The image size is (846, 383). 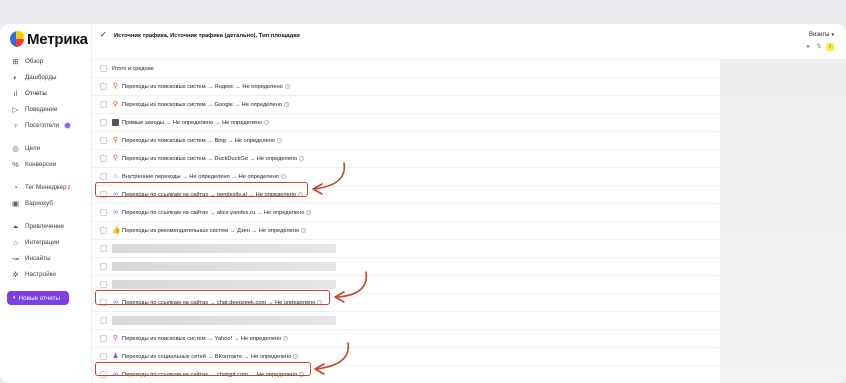 I want to click on metrika-logo-icon, so click(x=17, y=39).